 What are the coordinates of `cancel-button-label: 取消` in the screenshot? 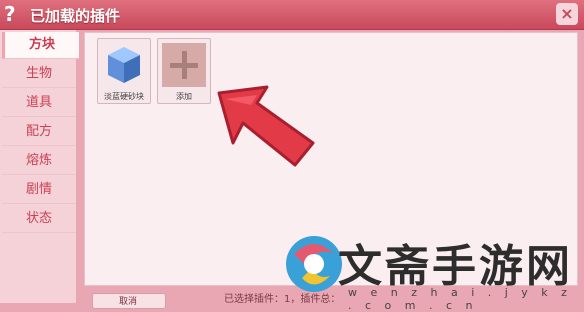 It's located at (128, 302).